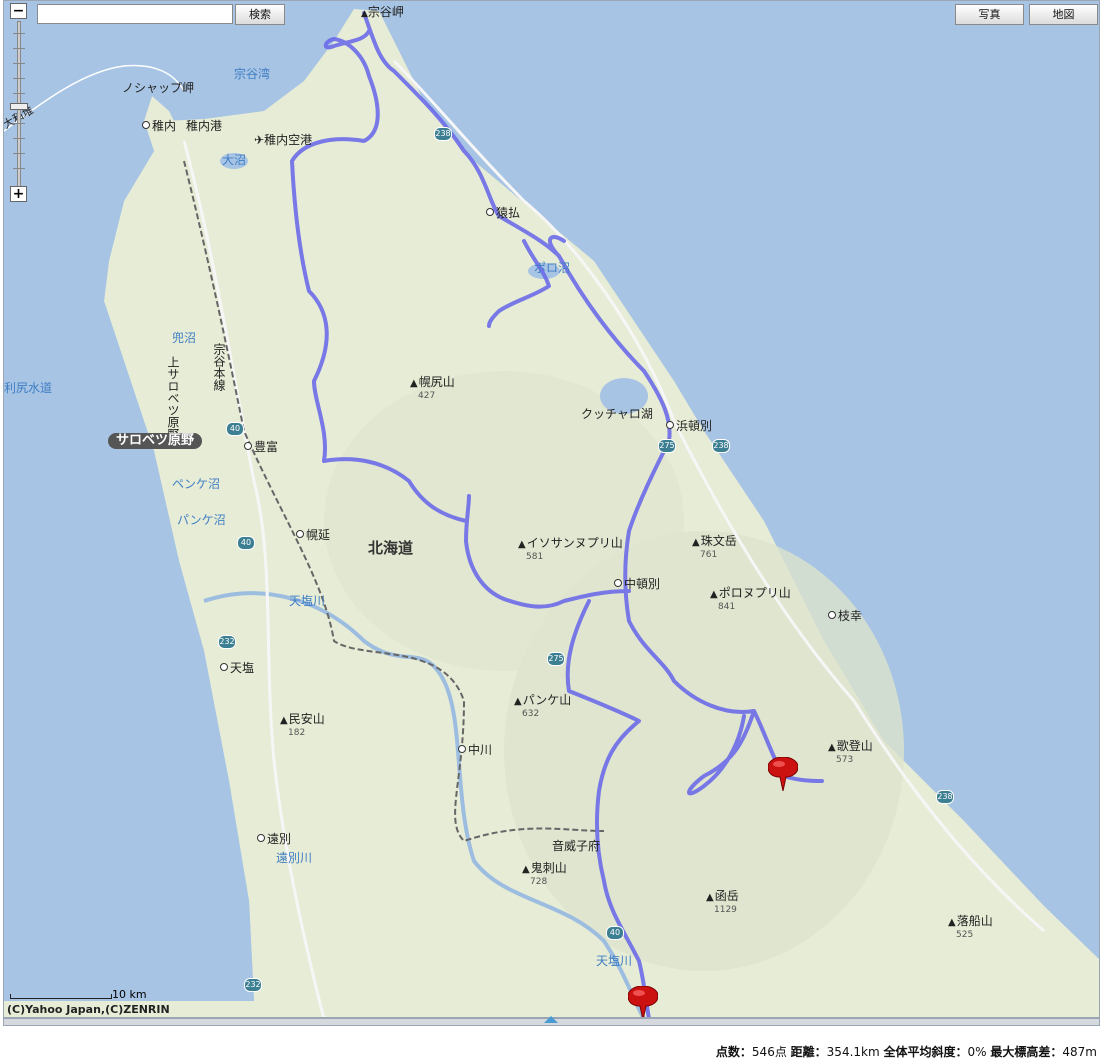  I want to click on label-hamatonbetsu: 浜頓別, so click(689, 426).